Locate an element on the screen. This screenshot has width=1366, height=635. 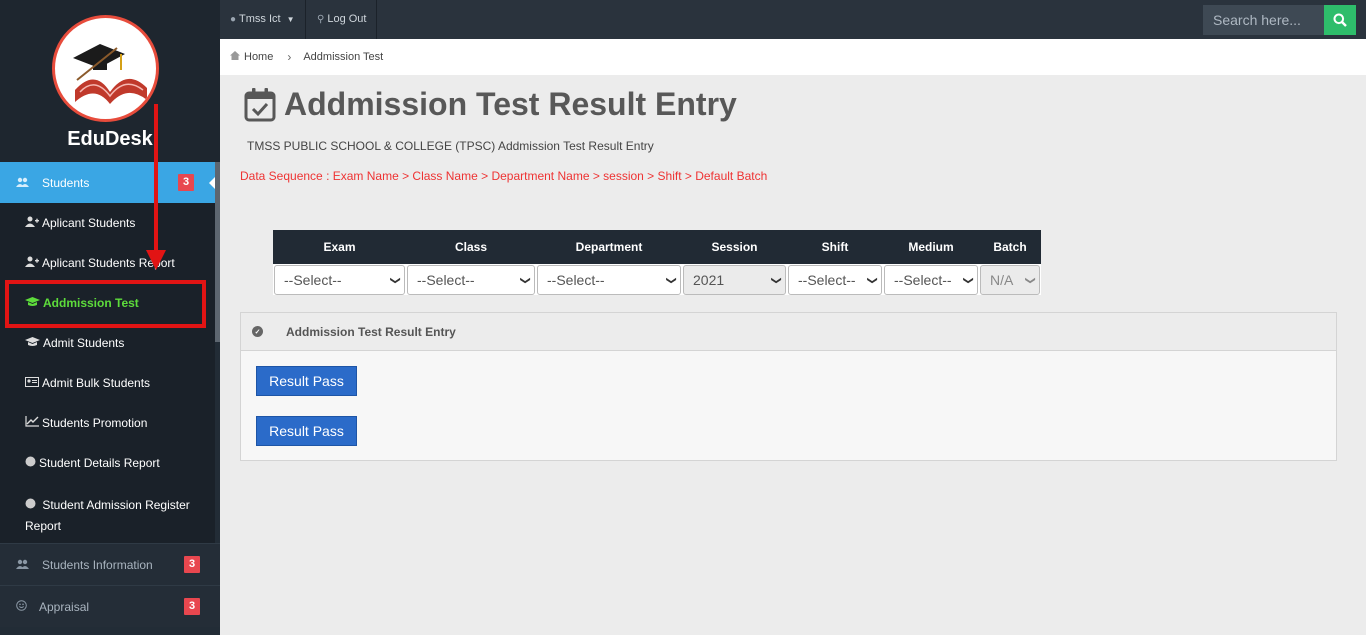
logout-link: ⚲ Log Out is located at coordinates (342, 19).